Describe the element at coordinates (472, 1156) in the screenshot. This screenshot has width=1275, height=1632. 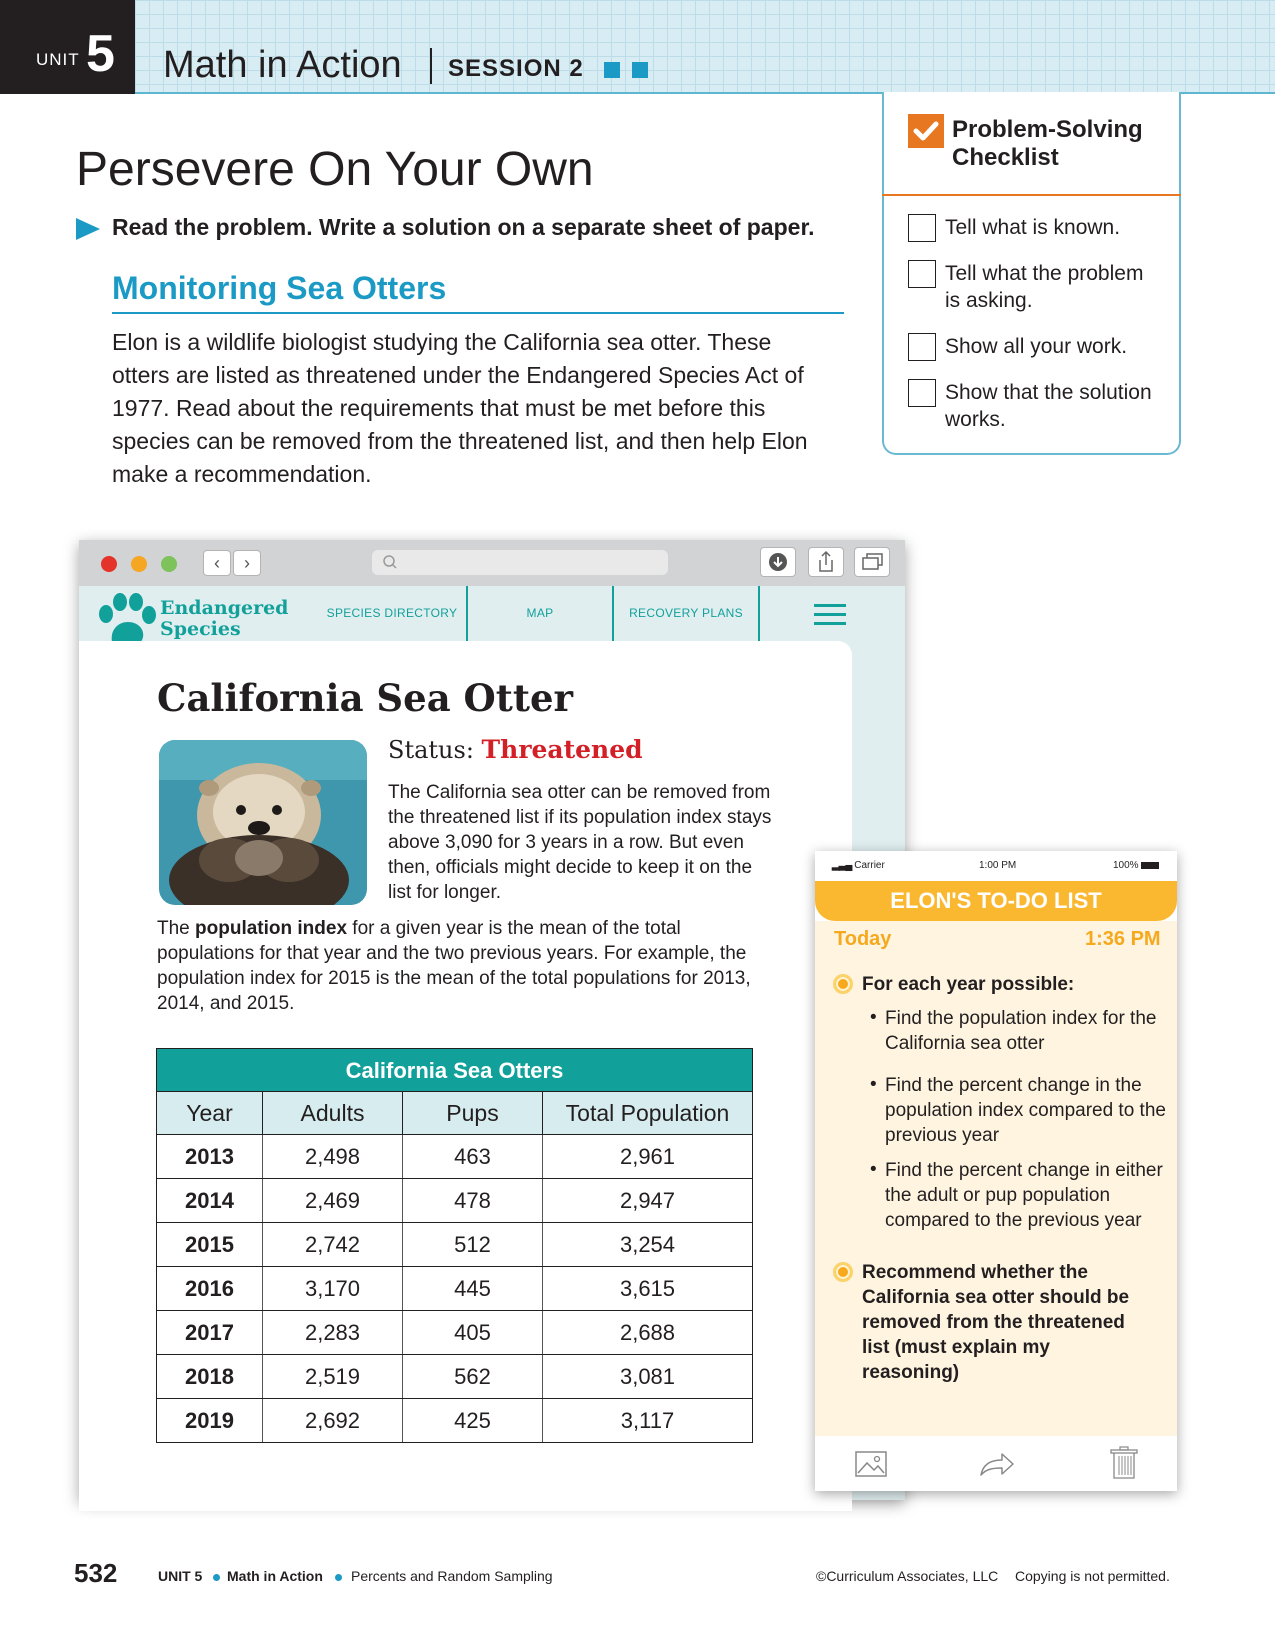
I see `cell-pups: 463` at that location.